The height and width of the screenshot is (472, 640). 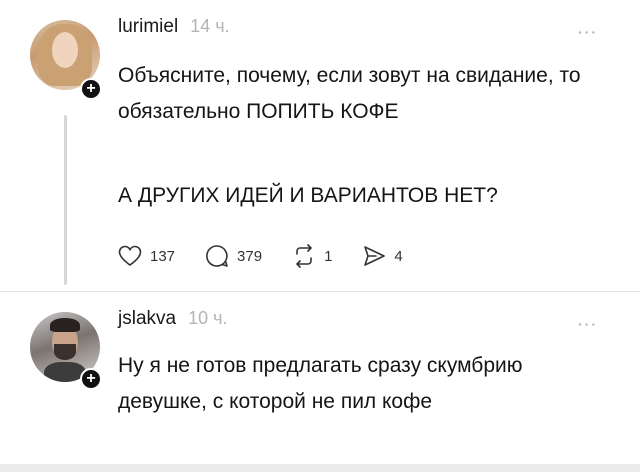 What do you see at coordinates (304, 256) in the screenshot?
I see `repost-icon` at bounding box center [304, 256].